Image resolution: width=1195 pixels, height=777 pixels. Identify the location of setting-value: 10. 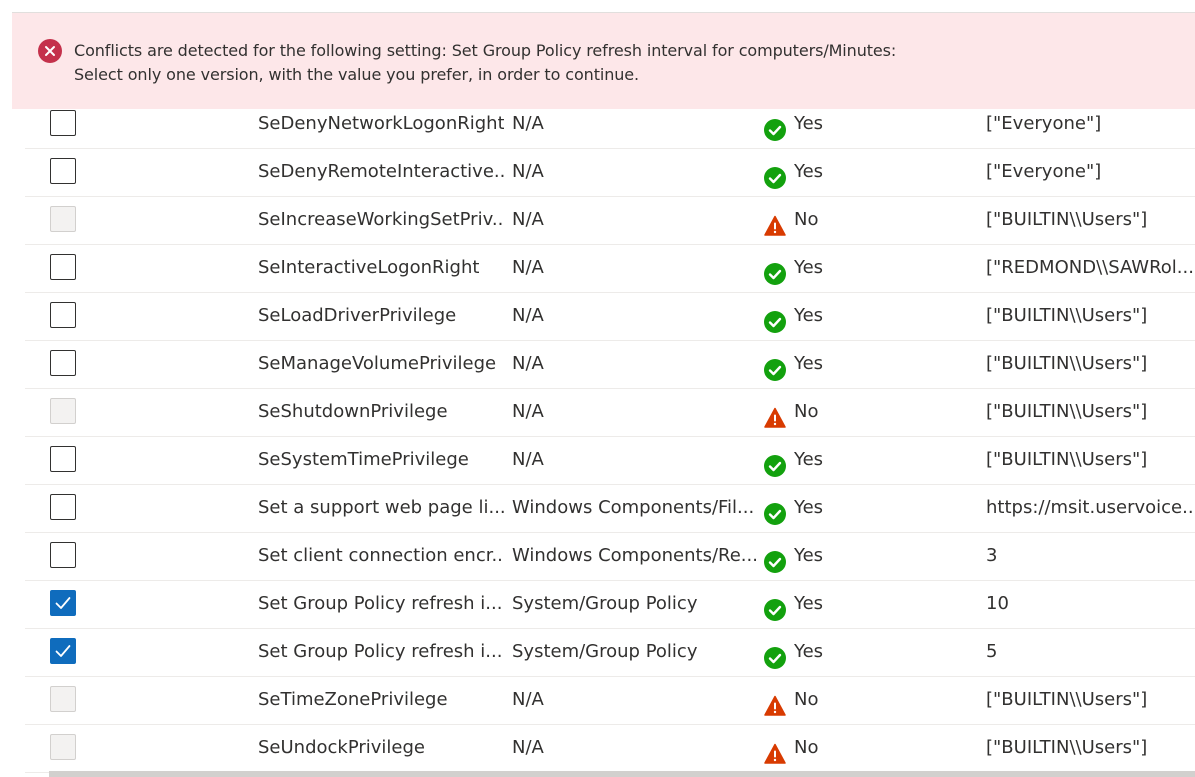
(997, 603).